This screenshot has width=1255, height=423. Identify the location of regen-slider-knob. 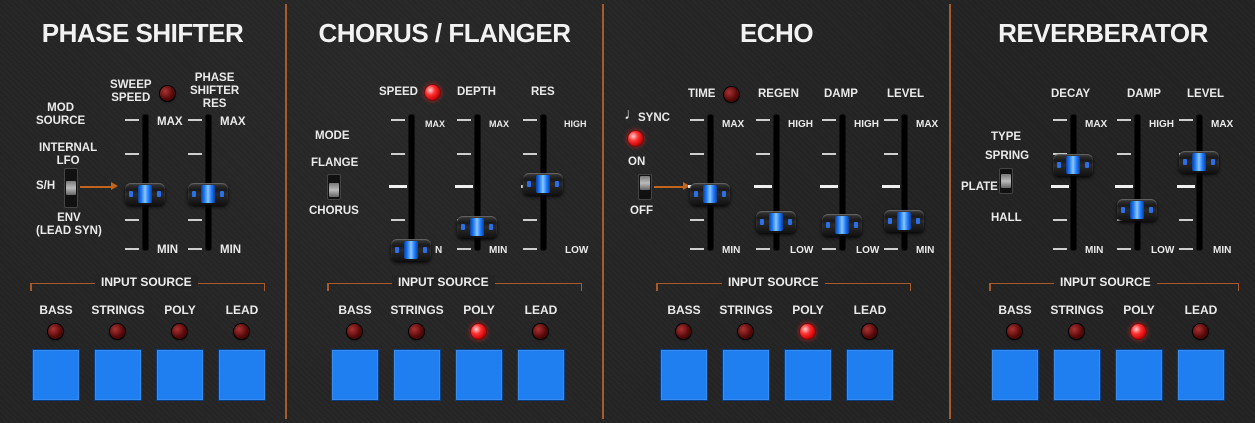
(776, 221).